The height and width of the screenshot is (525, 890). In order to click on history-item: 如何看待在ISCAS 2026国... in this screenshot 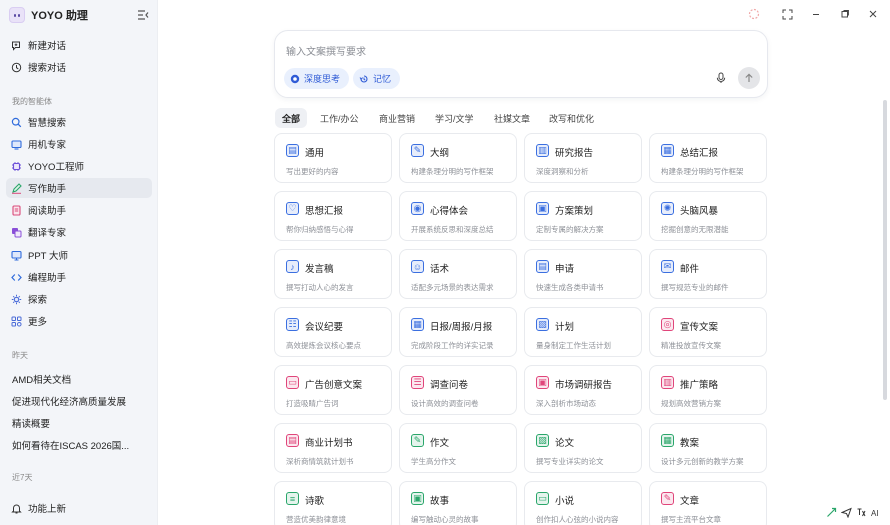, I will do `click(82, 445)`.